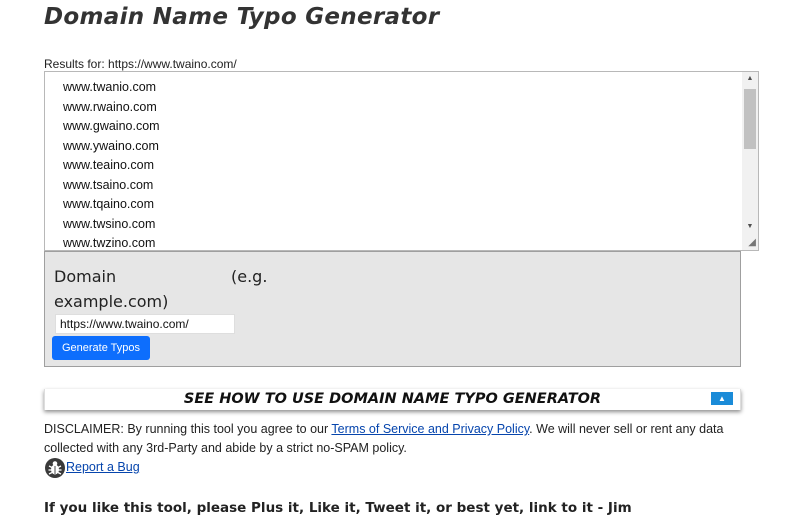  Describe the element at coordinates (750, 119) in the screenshot. I see `scroll-thumb` at that location.